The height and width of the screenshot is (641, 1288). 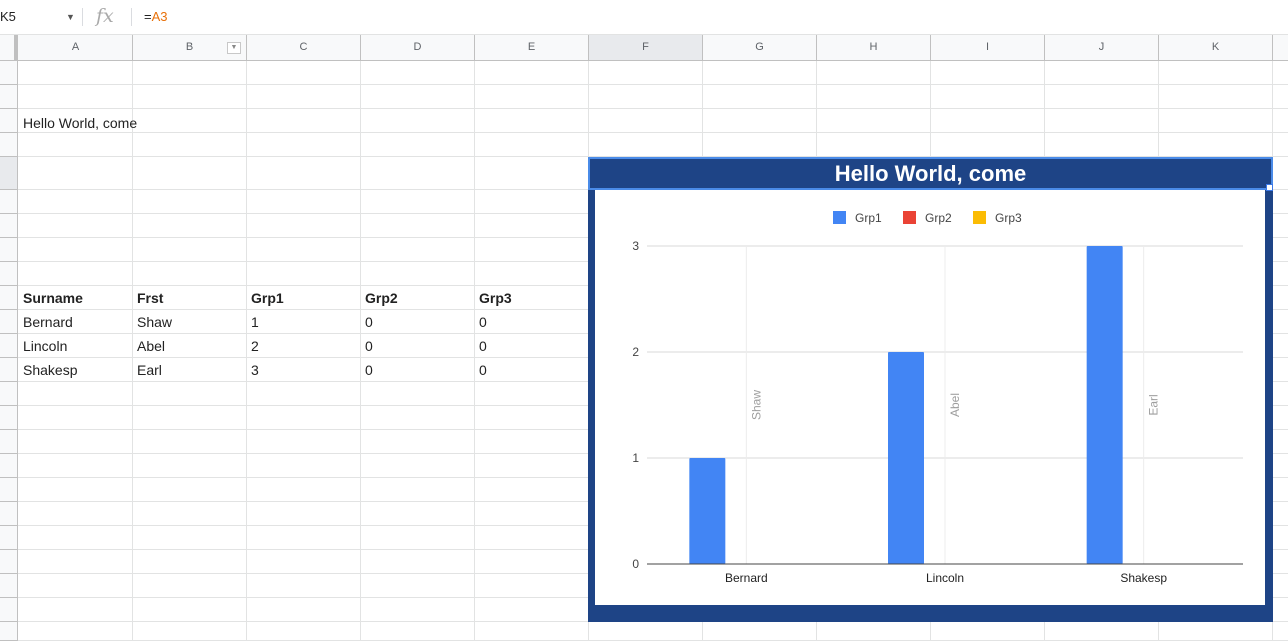 I want to click on filter-dropdown-icon: ▼, so click(x=234, y=48).